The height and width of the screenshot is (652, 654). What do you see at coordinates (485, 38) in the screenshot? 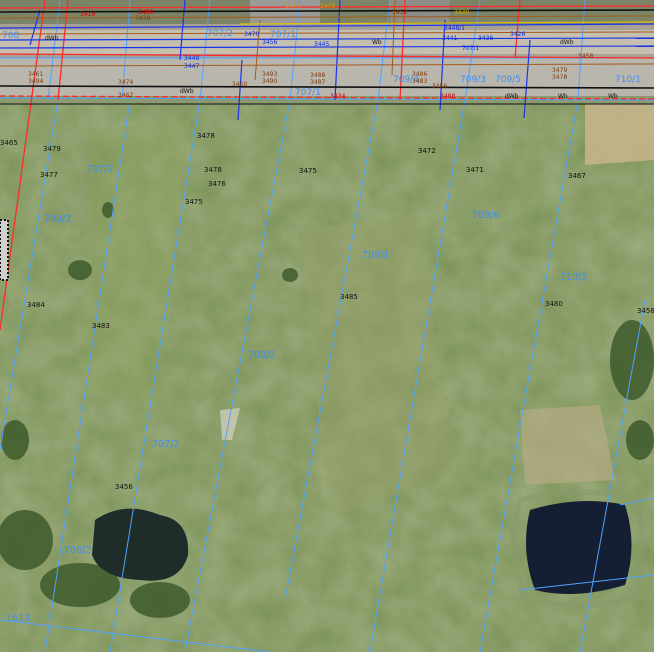
I see `strip-label: 3436` at bounding box center [485, 38].